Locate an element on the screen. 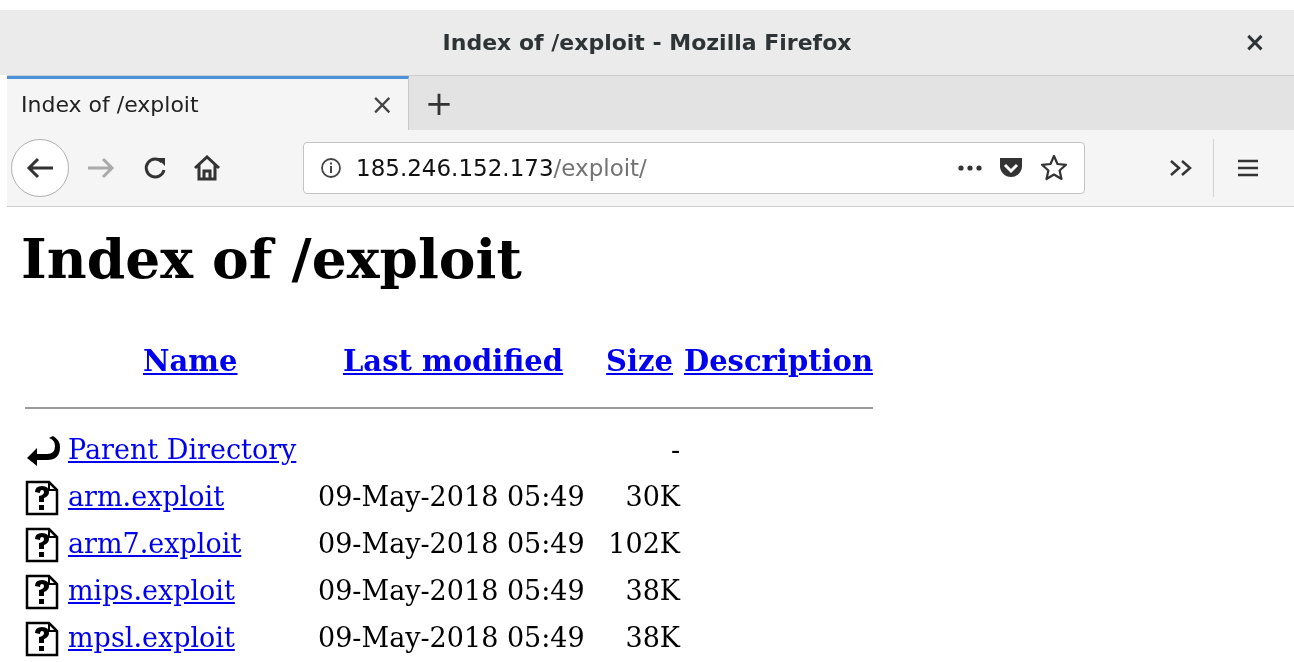 The width and height of the screenshot is (1294, 662). browser-tab: Index of /exploit × is located at coordinates (208, 103).